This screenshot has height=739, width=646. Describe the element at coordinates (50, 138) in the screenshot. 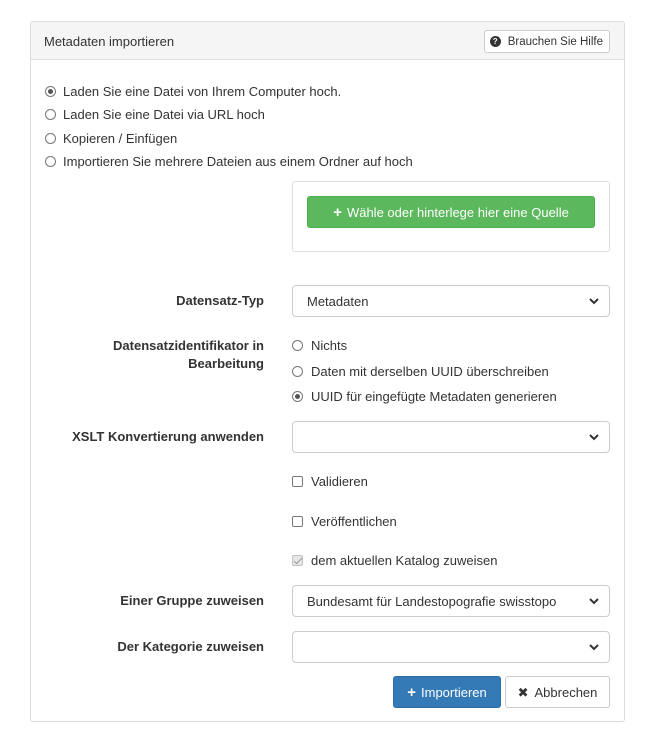

I see `radio-paste` at that location.